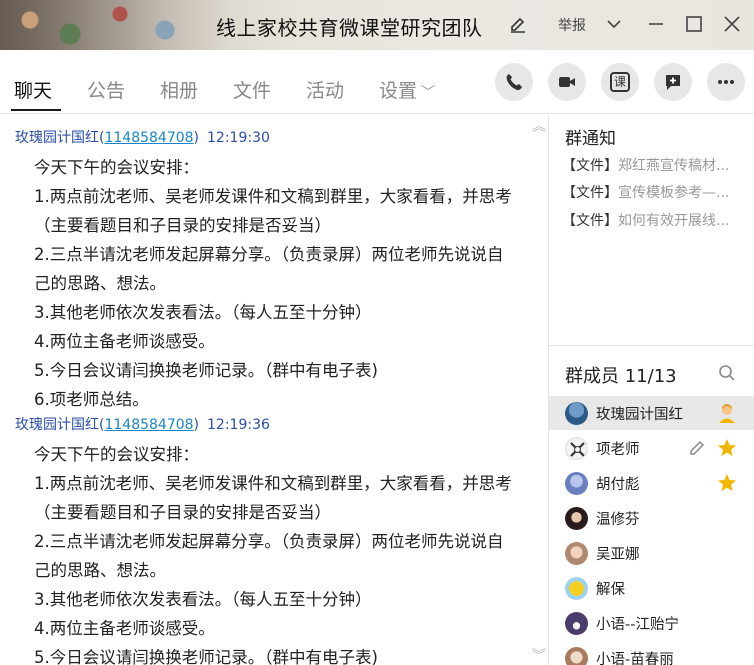  What do you see at coordinates (727, 373) in the screenshot?
I see `search-icon` at bounding box center [727, 373].